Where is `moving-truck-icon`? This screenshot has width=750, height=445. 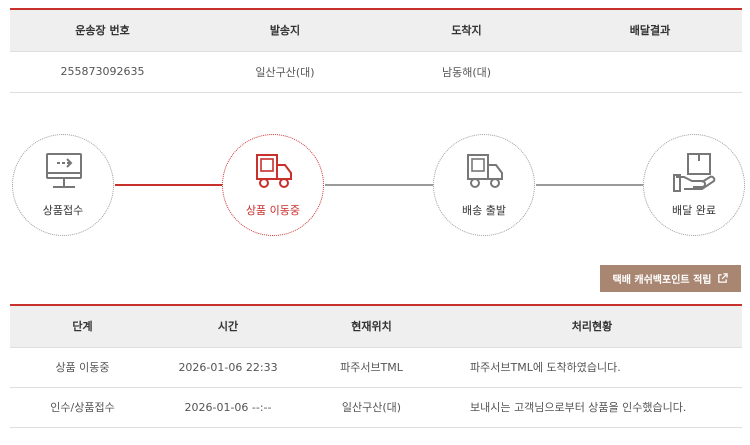
moving-truck-icon is located at coordinates (274, 171).